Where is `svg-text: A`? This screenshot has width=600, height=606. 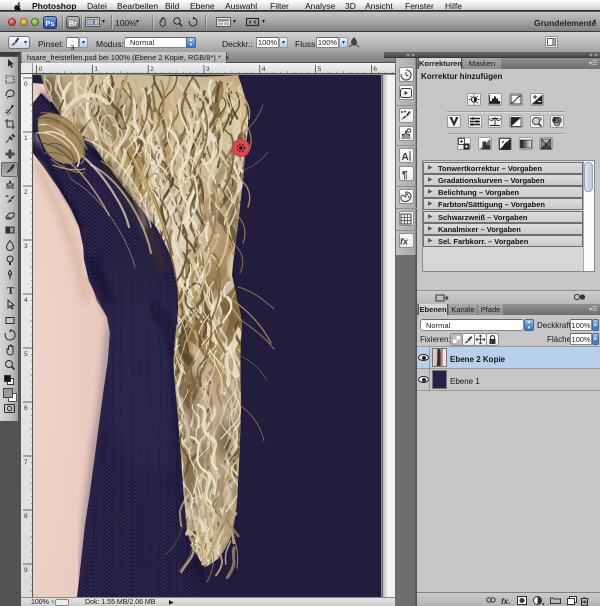
svg-text: A is located at coordinates (405, 157).